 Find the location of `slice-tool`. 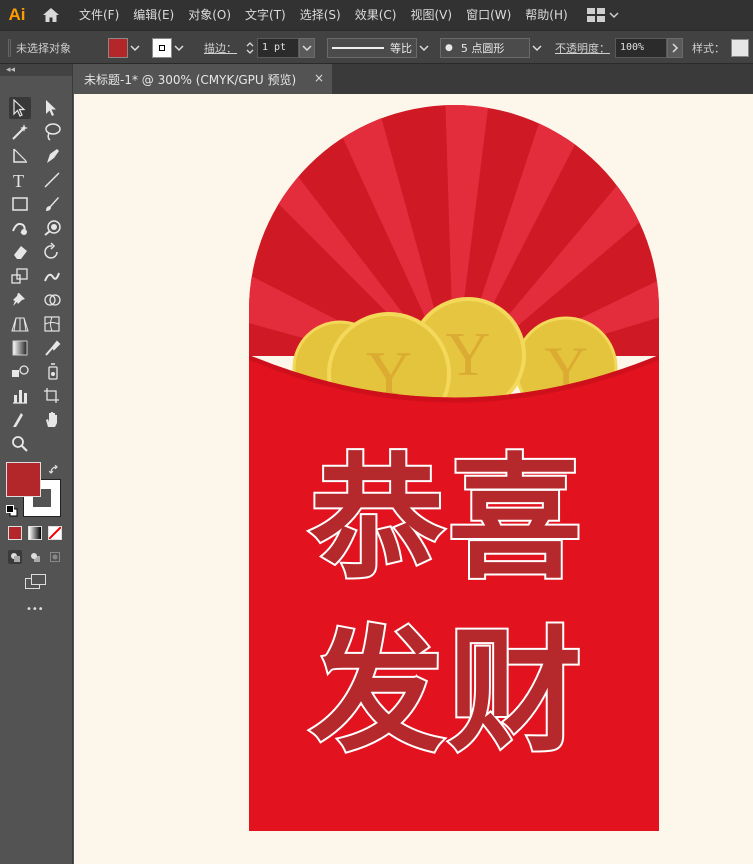

slice-tool is located at coordinates (20, 420).